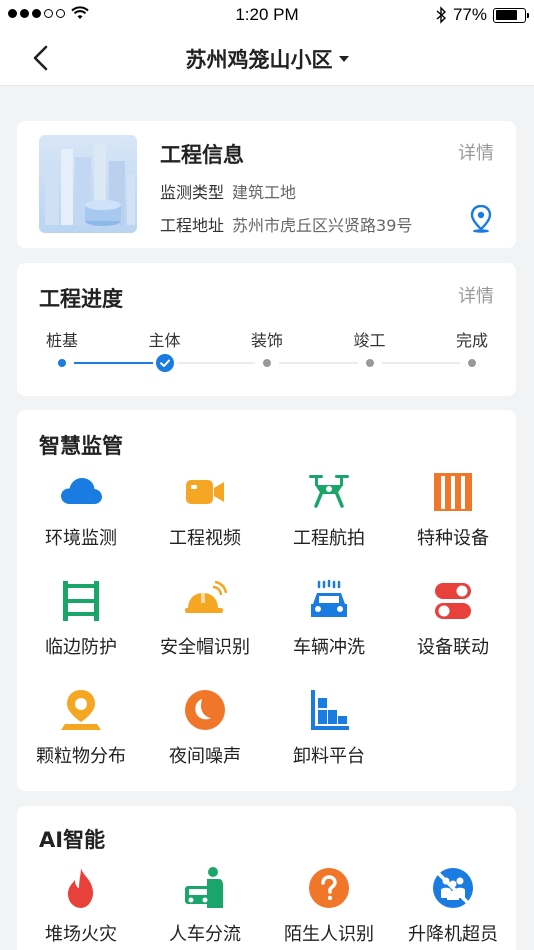 The image size is (534, 950). Describe the element at coordinates (259, 60) in the screenshot. I see `page-title: 苏州鸡笼山小区` at that location.